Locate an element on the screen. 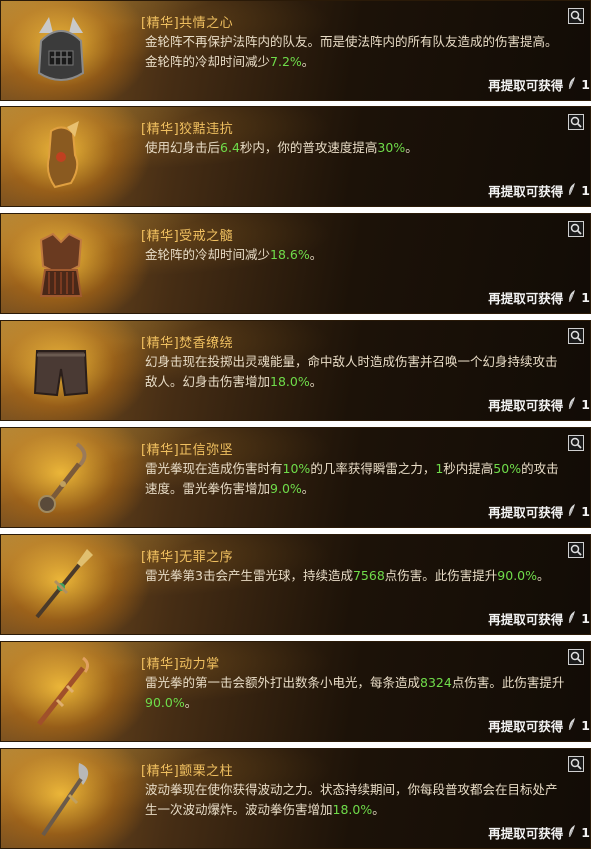  description-text: 使用幻身击后 is located at coordinates (183, 147).